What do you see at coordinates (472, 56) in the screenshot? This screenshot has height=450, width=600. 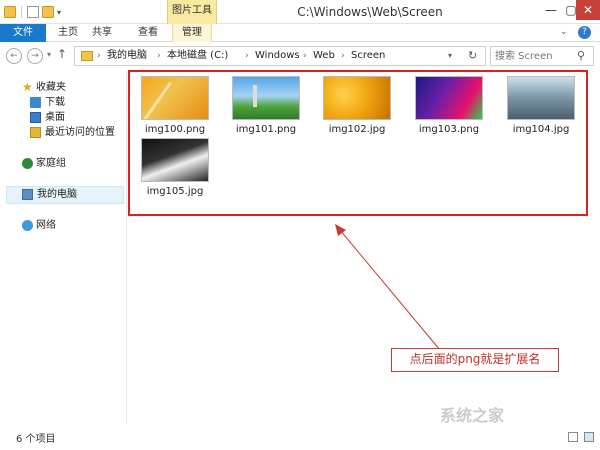 I see `refresh-icon: ↻` at bounding box center [472, 56].